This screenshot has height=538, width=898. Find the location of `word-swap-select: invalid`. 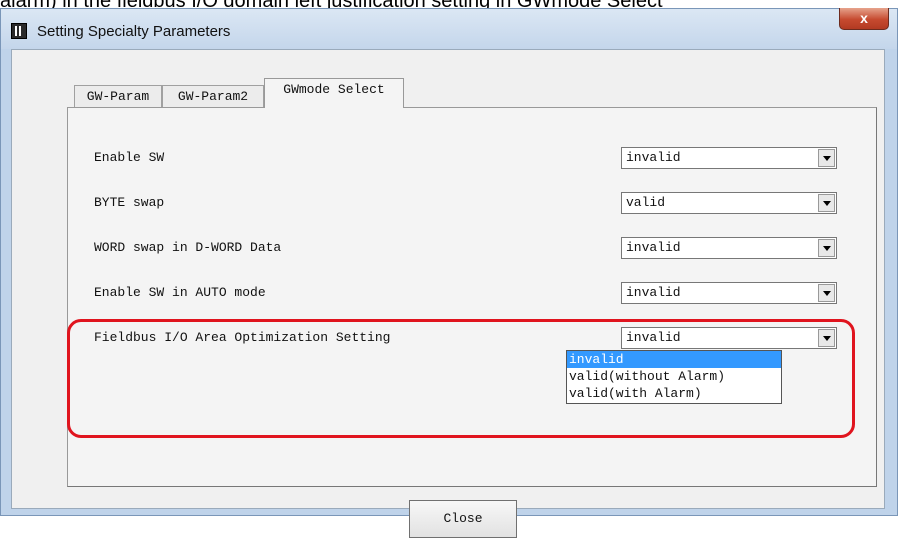

word-swap-select: invalid is located at coordinates (729, 248).